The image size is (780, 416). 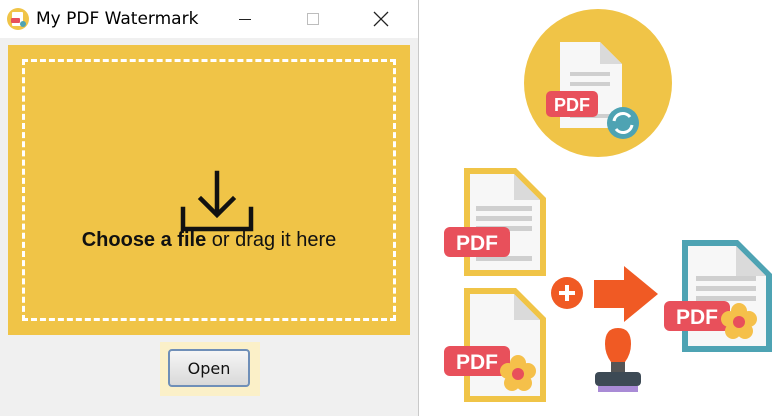 I want to click on plus-icon, so click(x=567, y=293).